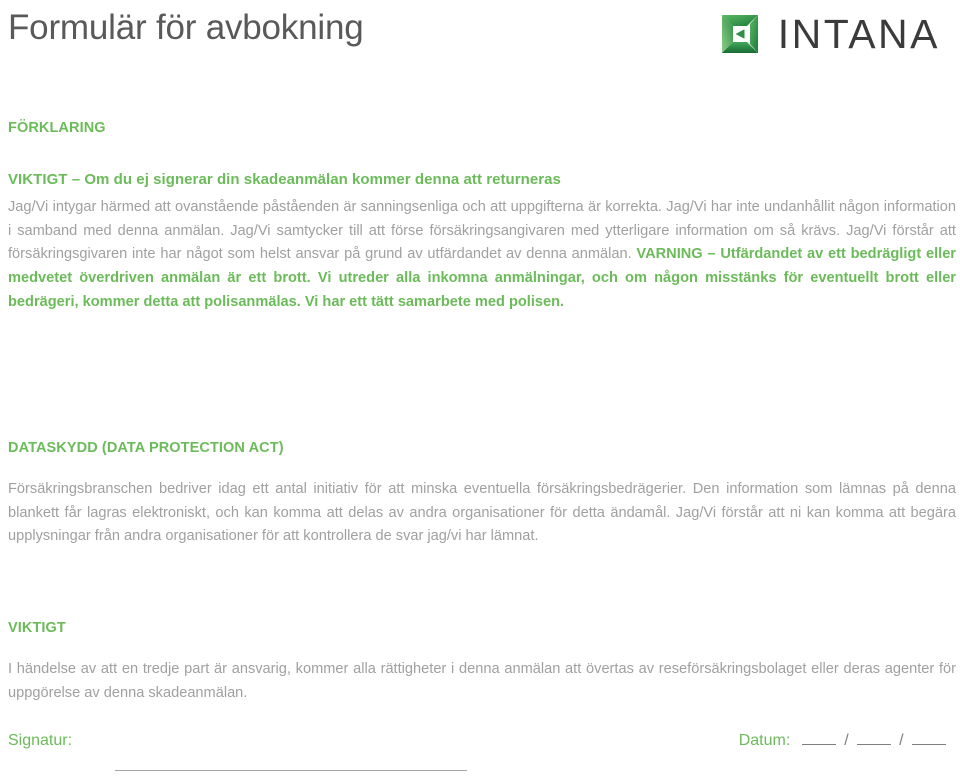 The height and width of the screenshot is (776, 960). I want to click on document-header: Formulär för avbokning INTANA, so click(480, 38).